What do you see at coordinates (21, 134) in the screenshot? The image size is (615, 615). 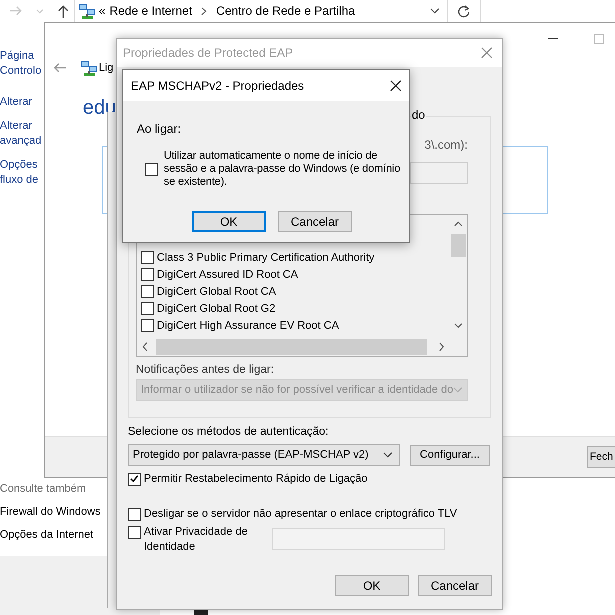 I see `sidebar-link: Alterar avançad` at bounding box center [21, 134].